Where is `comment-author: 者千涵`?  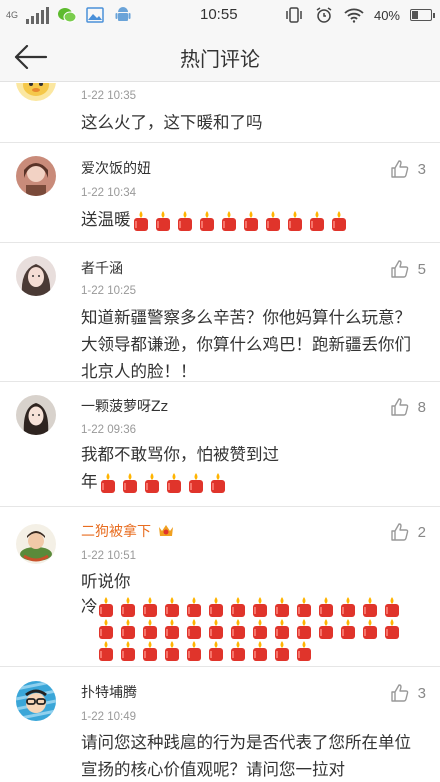 comment-author: 者千涵 is located at coordinates (102, 268).